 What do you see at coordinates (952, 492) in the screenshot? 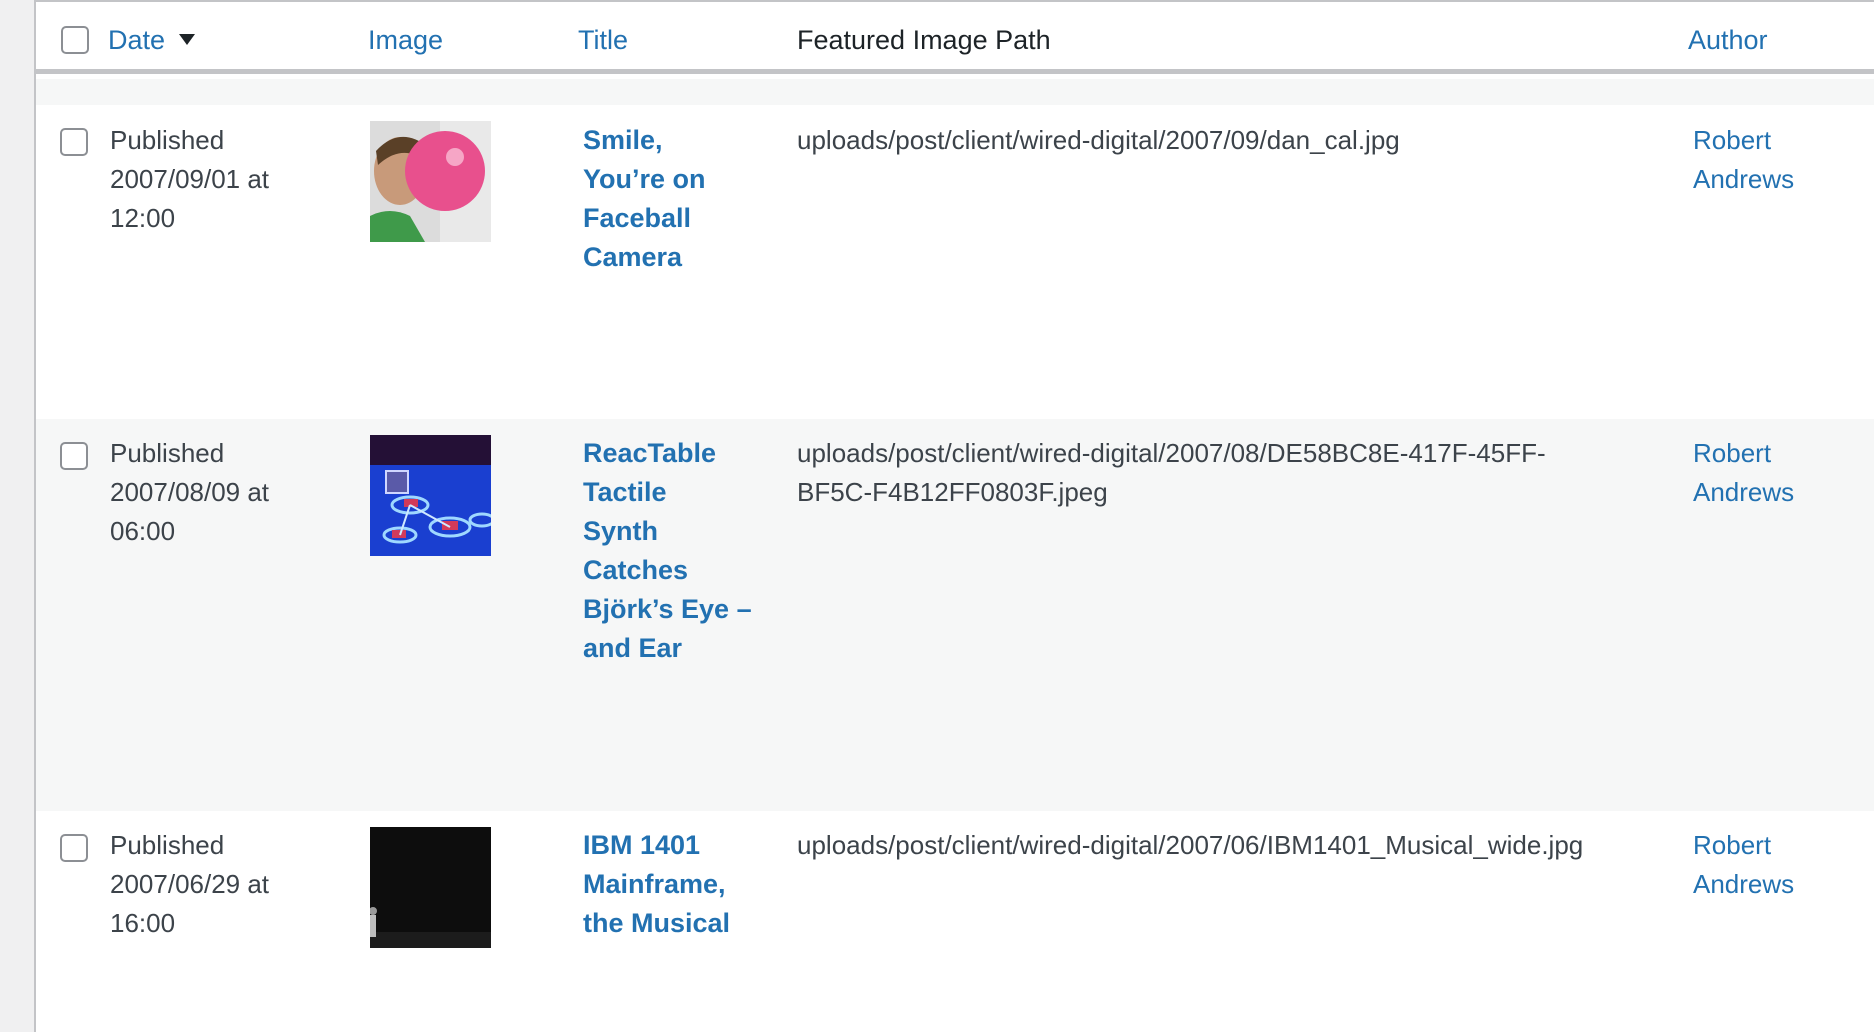
I see `featured-image-path-line: BF5C-F4B12FF0803F.jpeg` at bounding box center [952, 492].